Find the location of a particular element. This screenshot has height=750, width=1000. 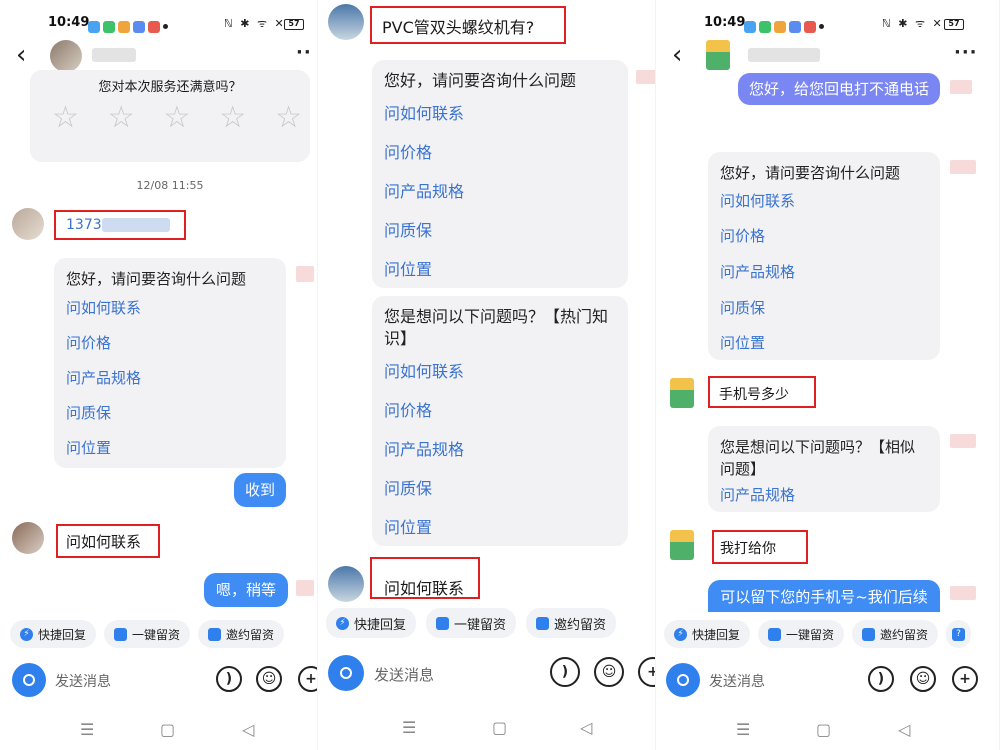

card-question: 您好，请问要咨询什么问题 is located at coordinates (810, 173).